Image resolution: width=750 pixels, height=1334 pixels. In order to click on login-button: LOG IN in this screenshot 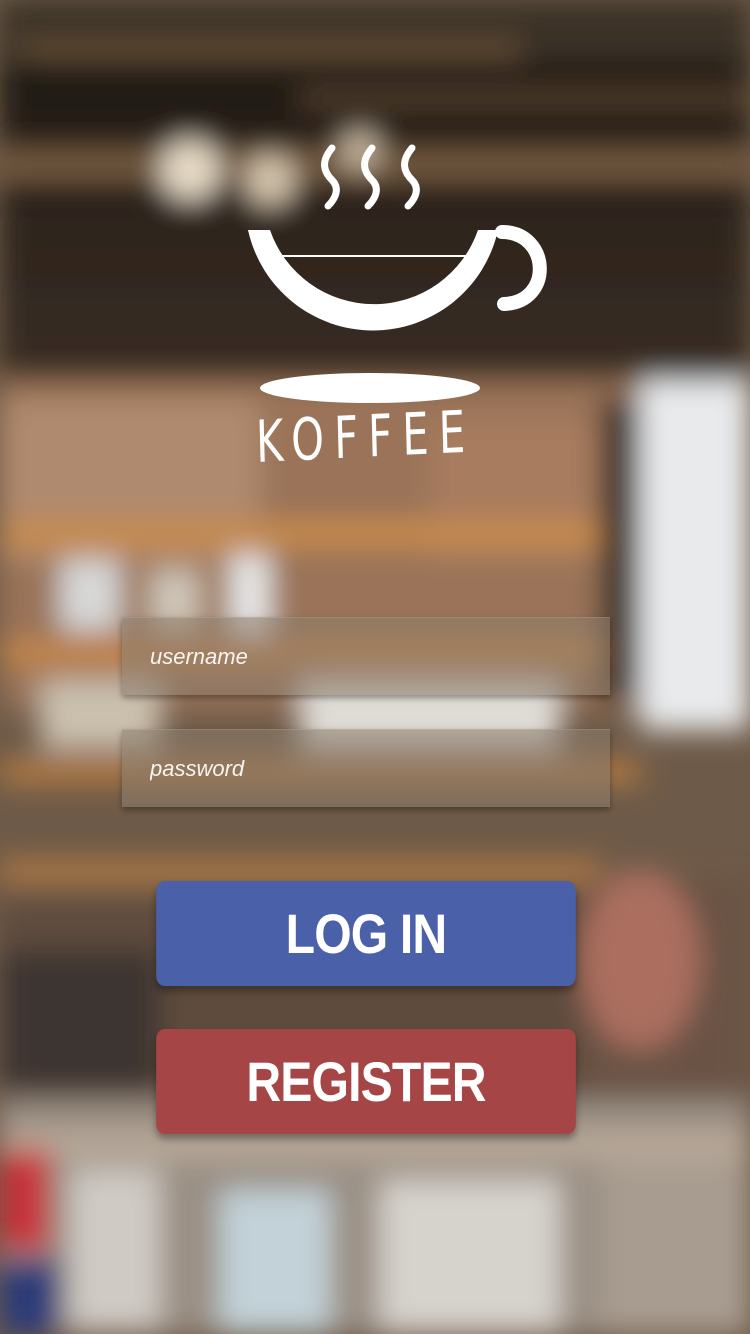, I will do `click(366, 933)`.